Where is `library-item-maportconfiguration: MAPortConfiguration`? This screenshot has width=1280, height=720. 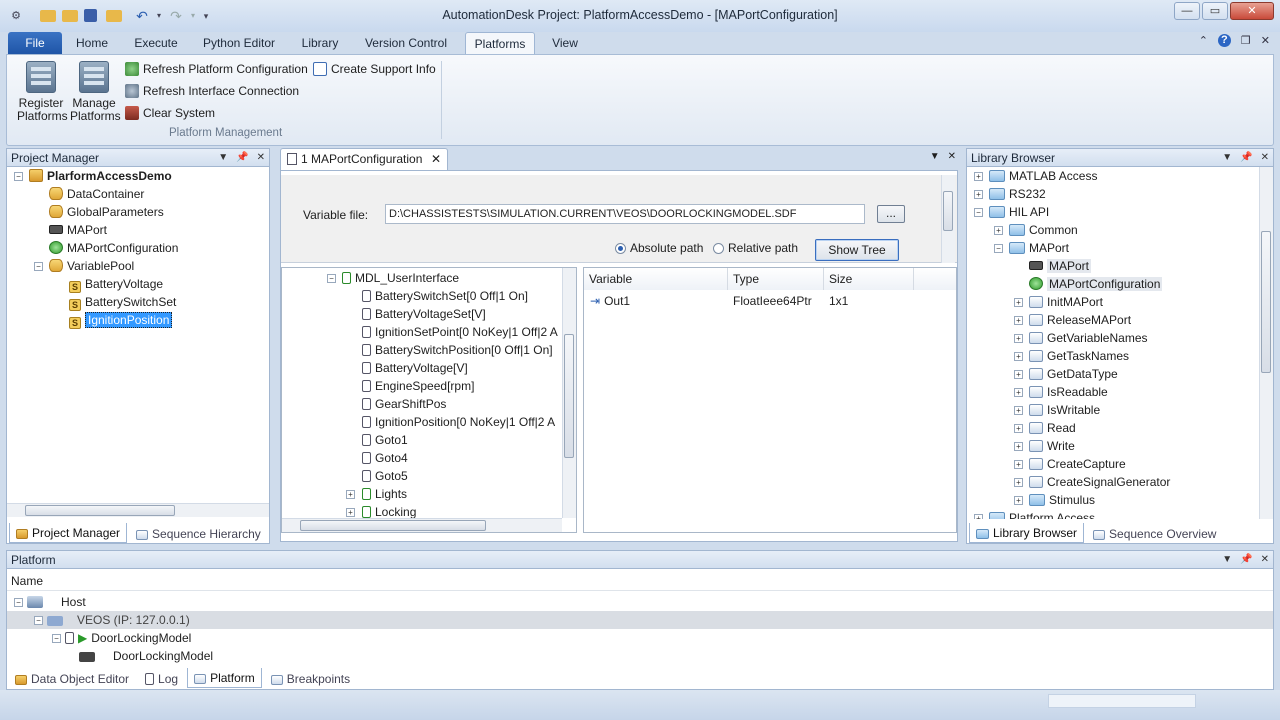
library-item-maportconfiguration: MAPortConfiguration is located at coordinates (1096, 284).